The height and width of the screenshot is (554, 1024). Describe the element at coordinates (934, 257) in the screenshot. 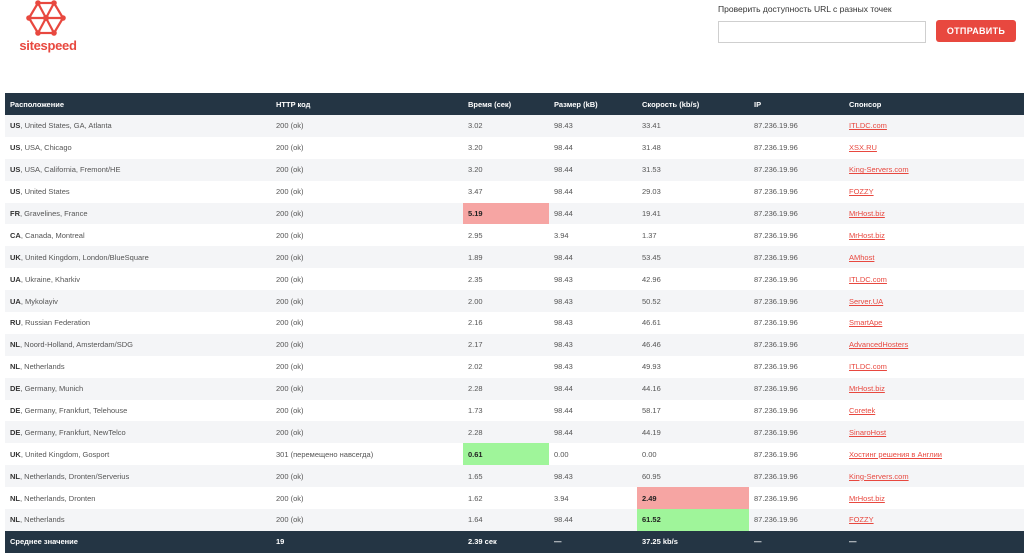

I see `cell-sponsor: AMhost` at that location.